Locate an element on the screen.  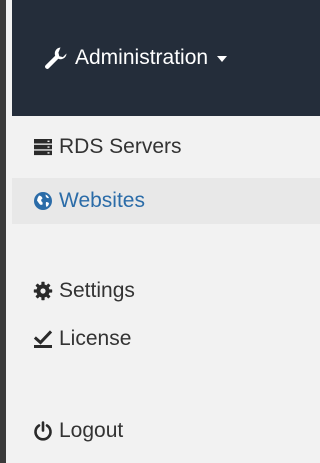
server-icon is located at coordinates (43, 147).